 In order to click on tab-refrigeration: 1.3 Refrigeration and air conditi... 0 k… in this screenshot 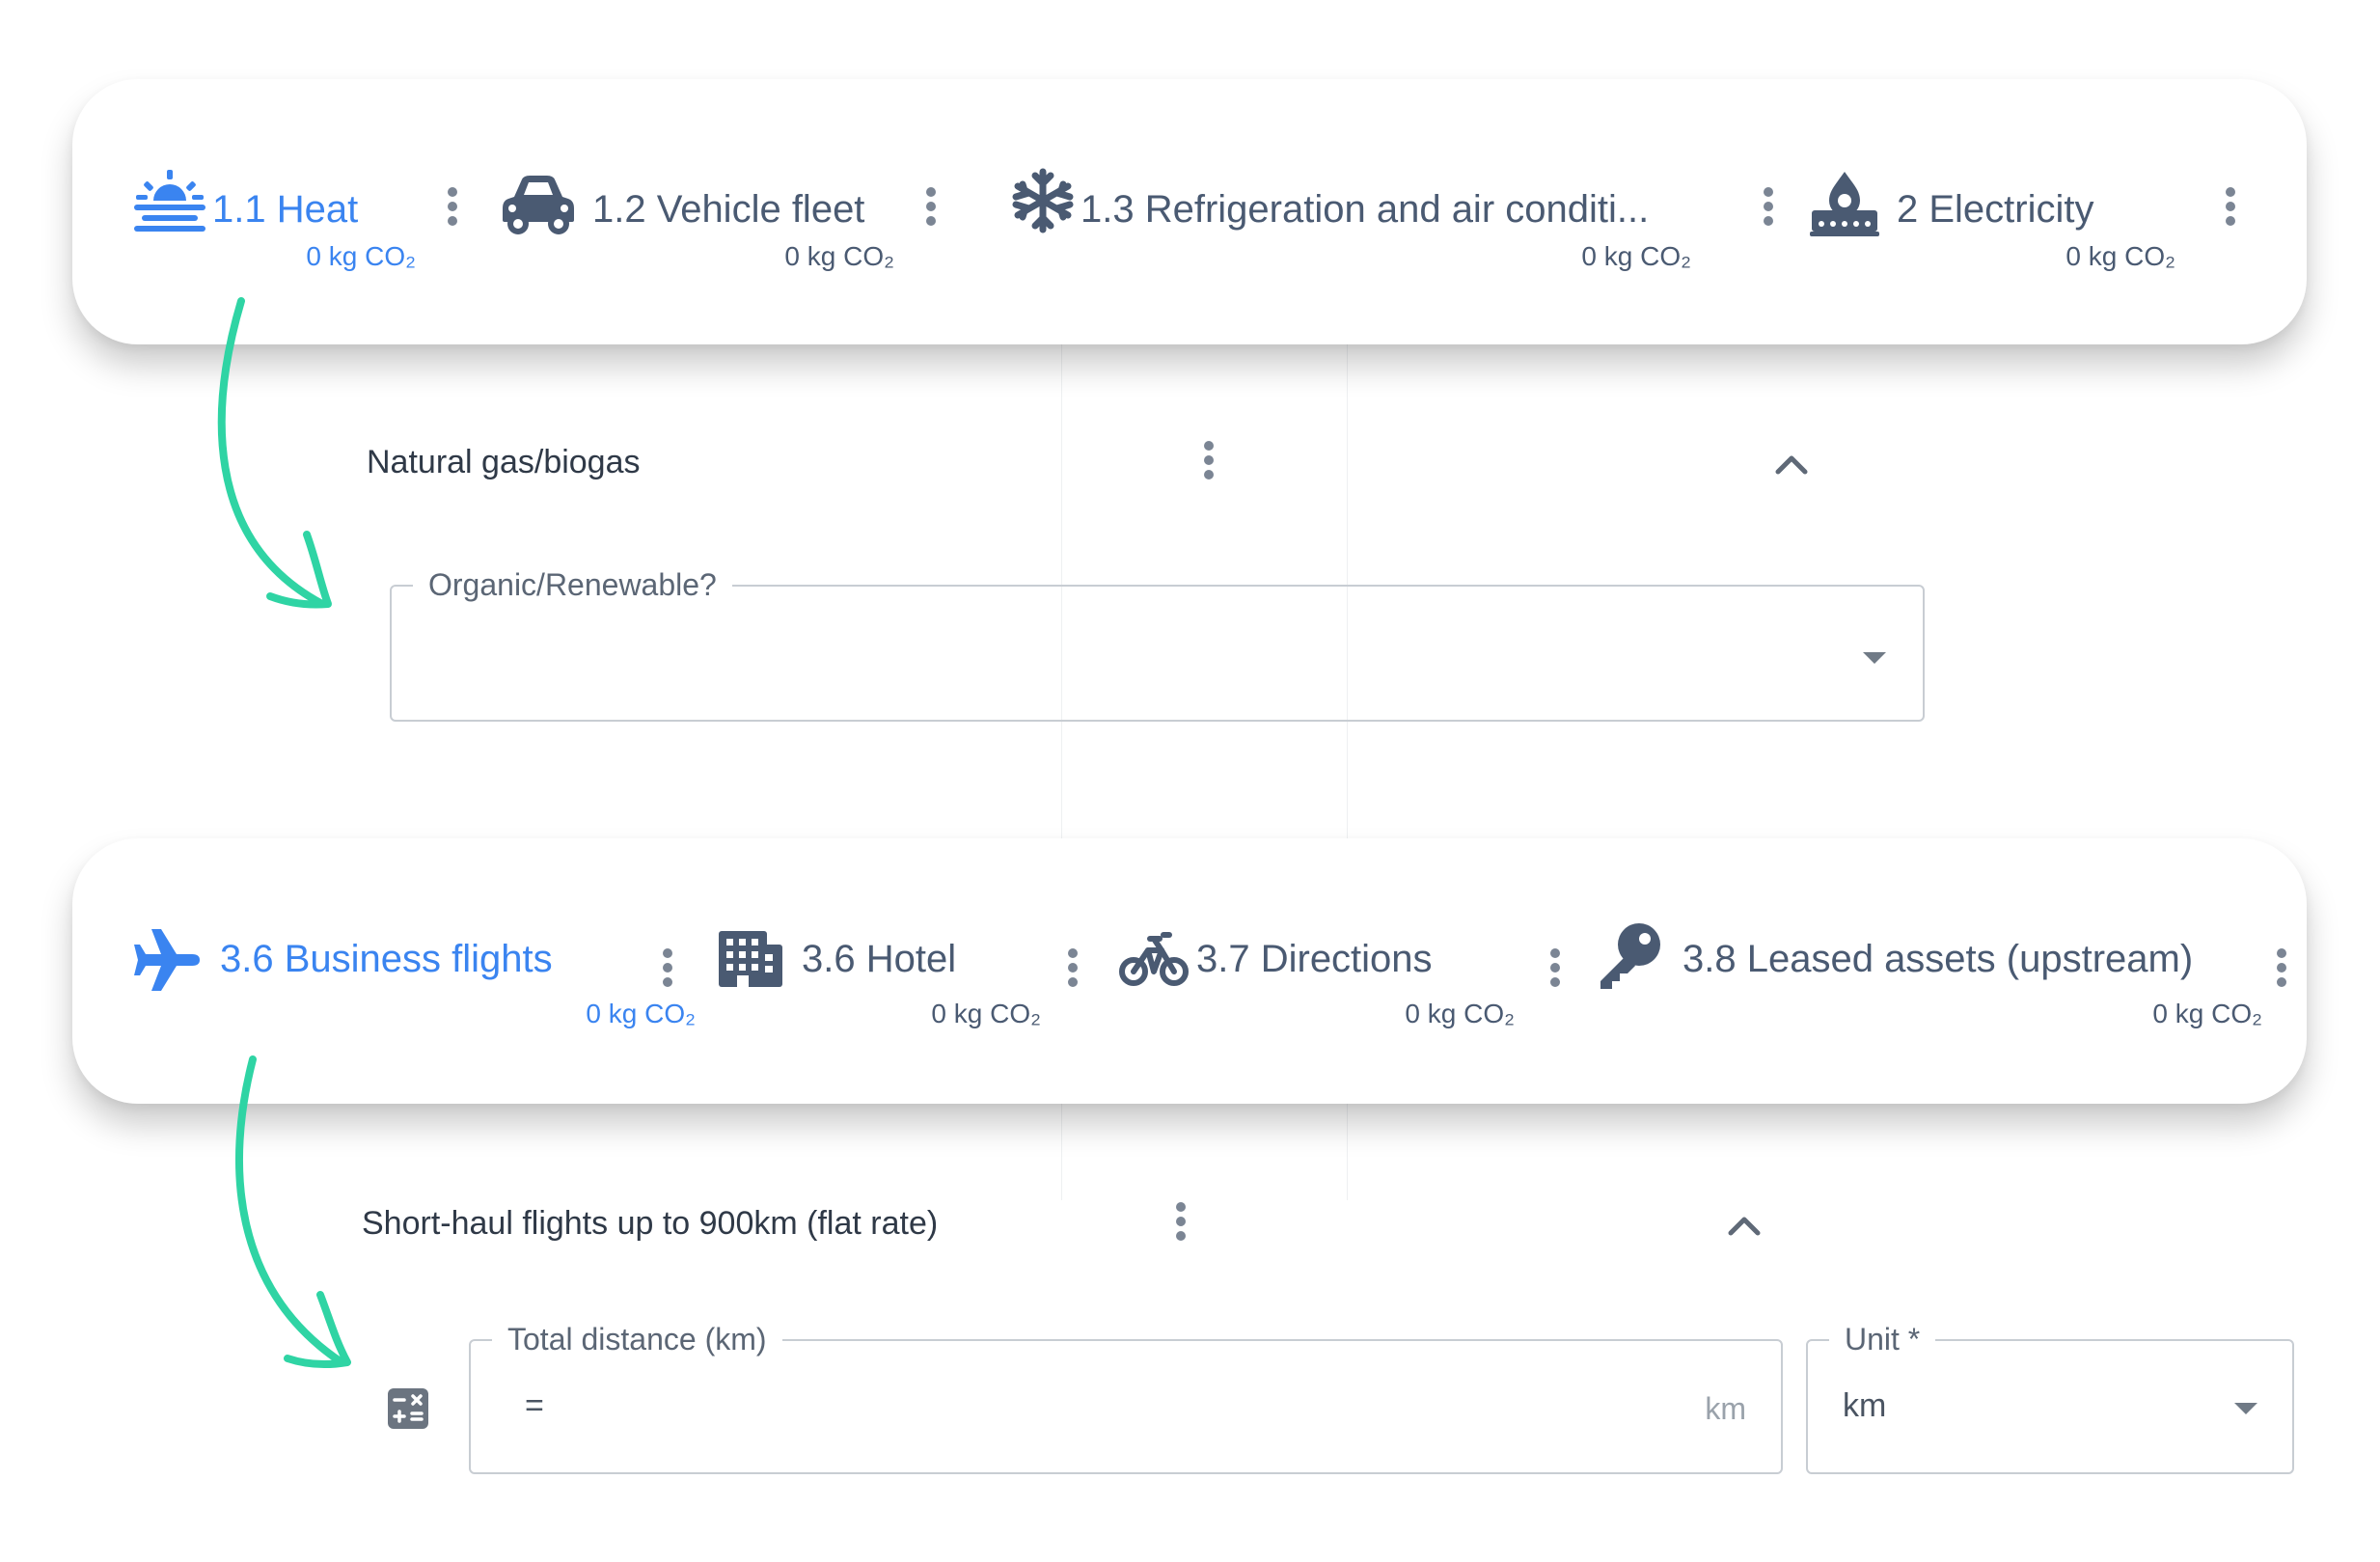, I will do `click(1392, 212)`.